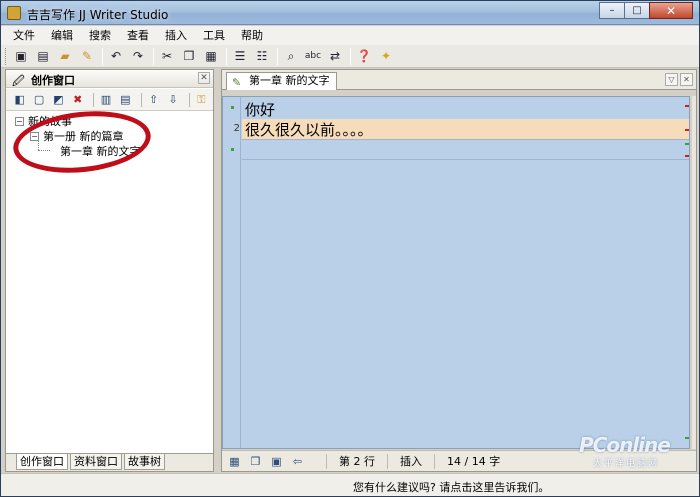 The image size is (700, 497). What do you see at coordinates (19, 121) in the screenshot?
I see `collapse-toggle-icon: −` at bounding box center [19, 121].